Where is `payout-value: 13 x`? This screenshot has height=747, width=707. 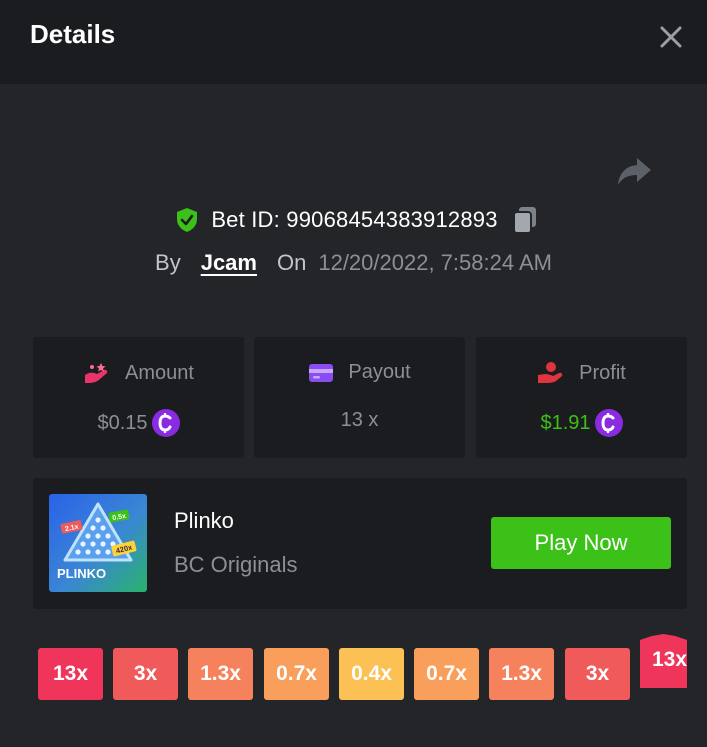 payout-value: 13 x is located at coordinates (359, 420).